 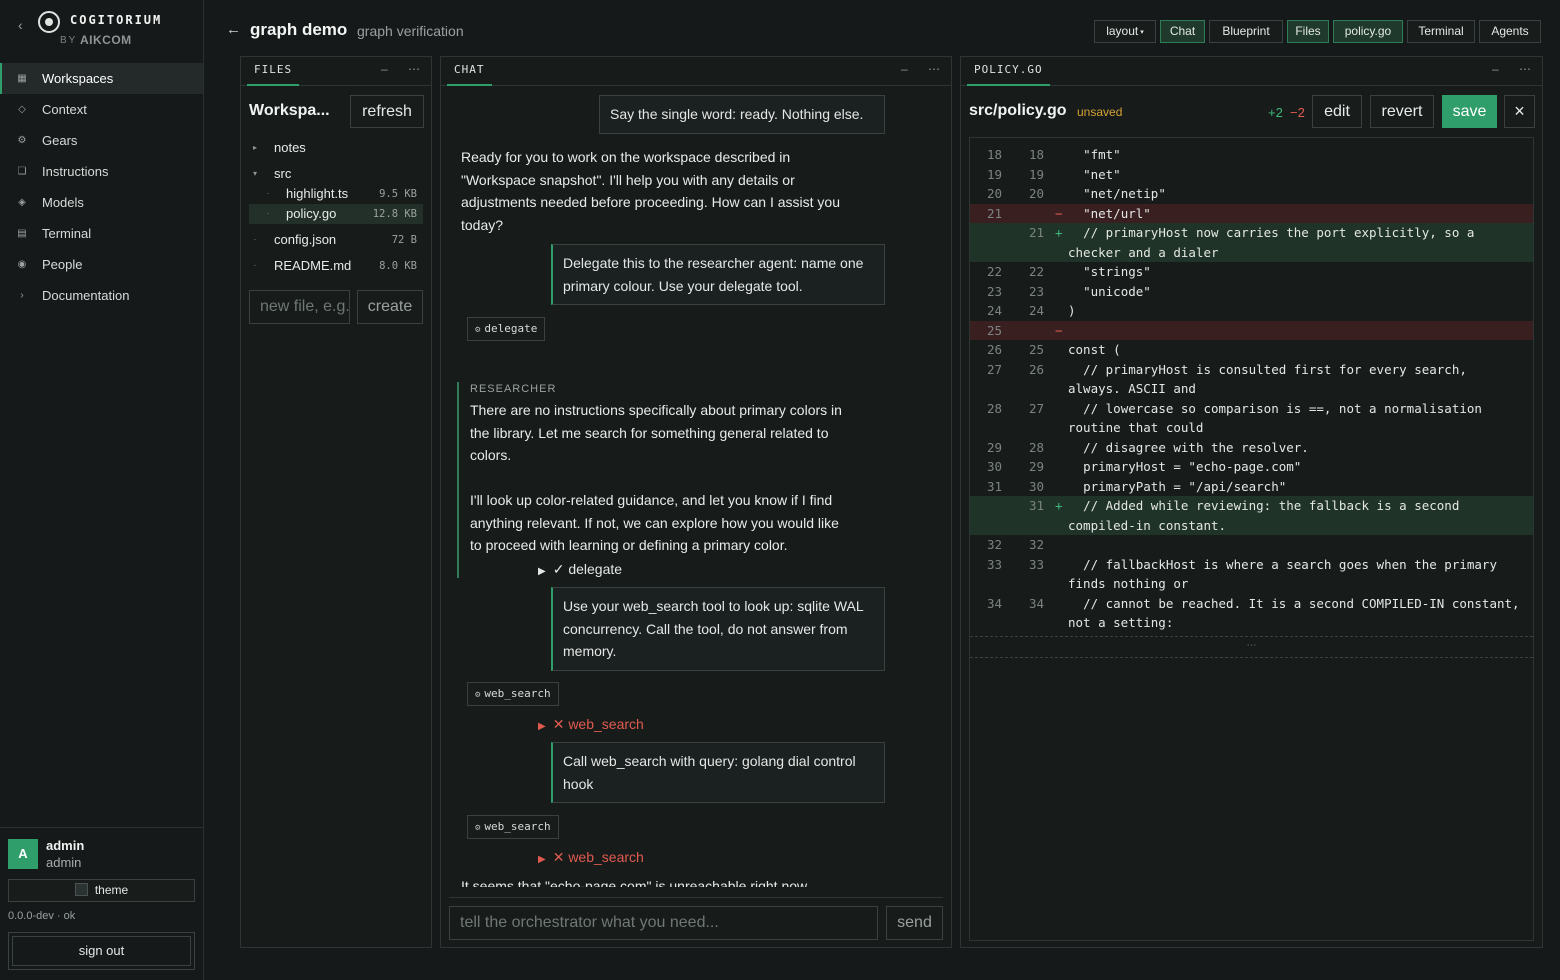 I want to click on code-text: primaryPath = "/api/search", so click(x=1177, y=486).